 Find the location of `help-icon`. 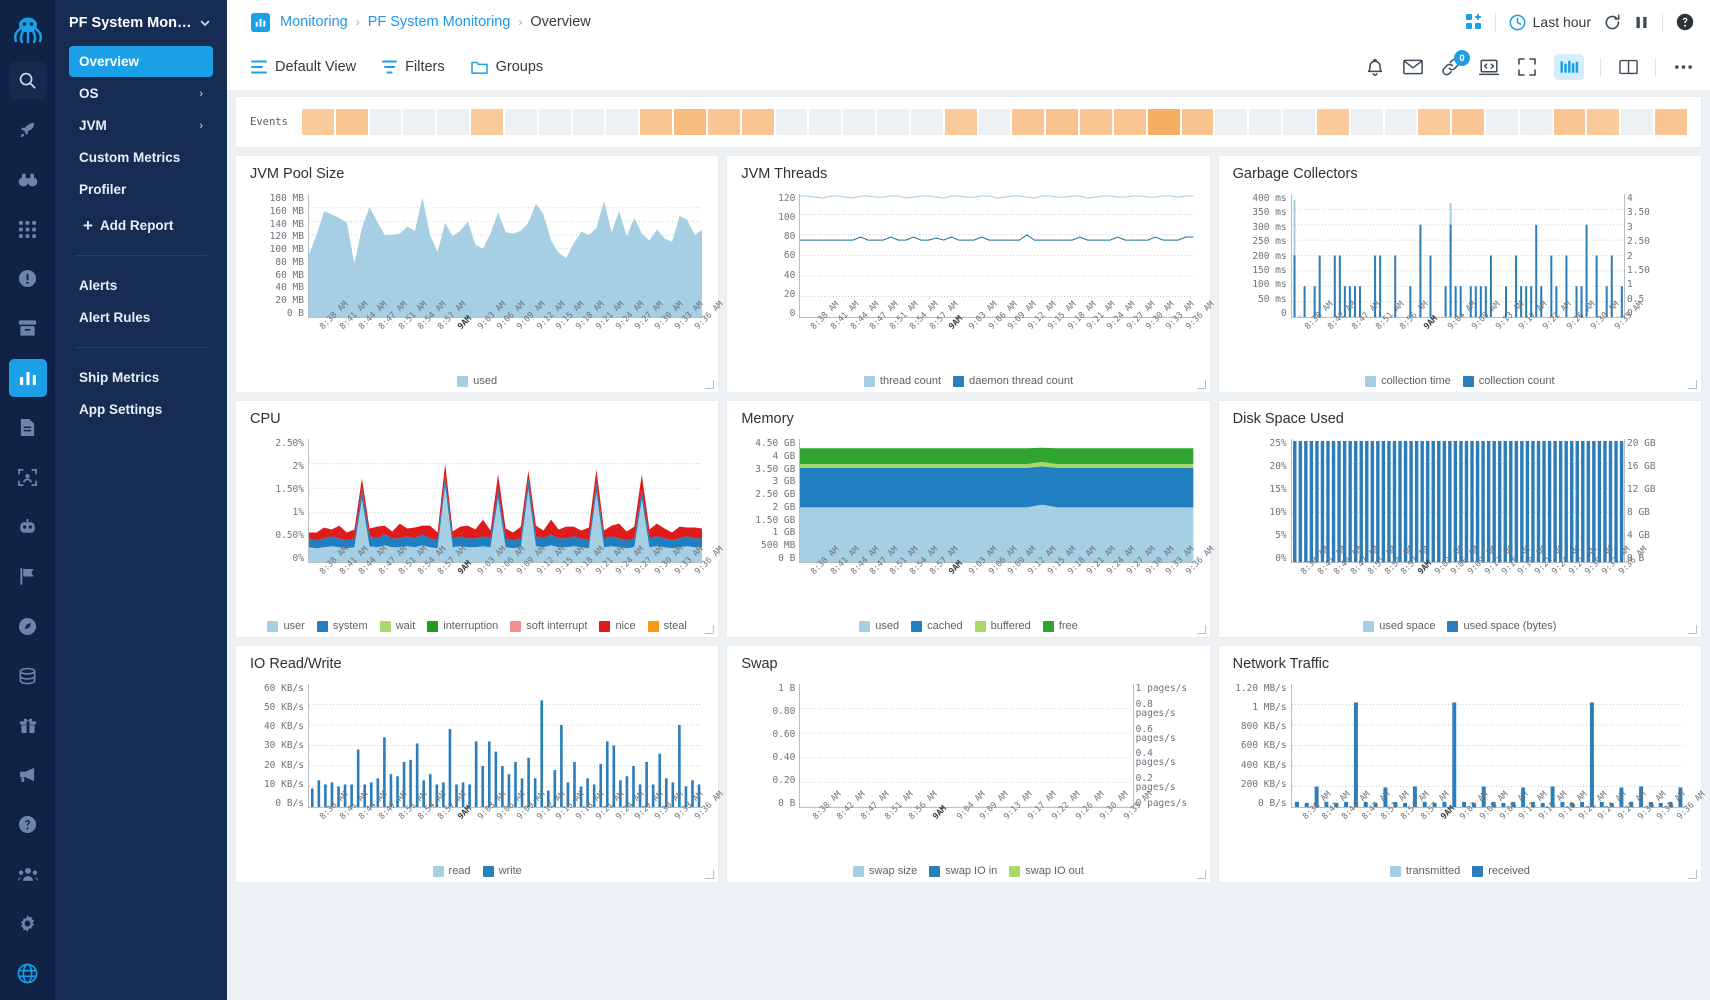

help-icon is located at coordinates (1685, 22).